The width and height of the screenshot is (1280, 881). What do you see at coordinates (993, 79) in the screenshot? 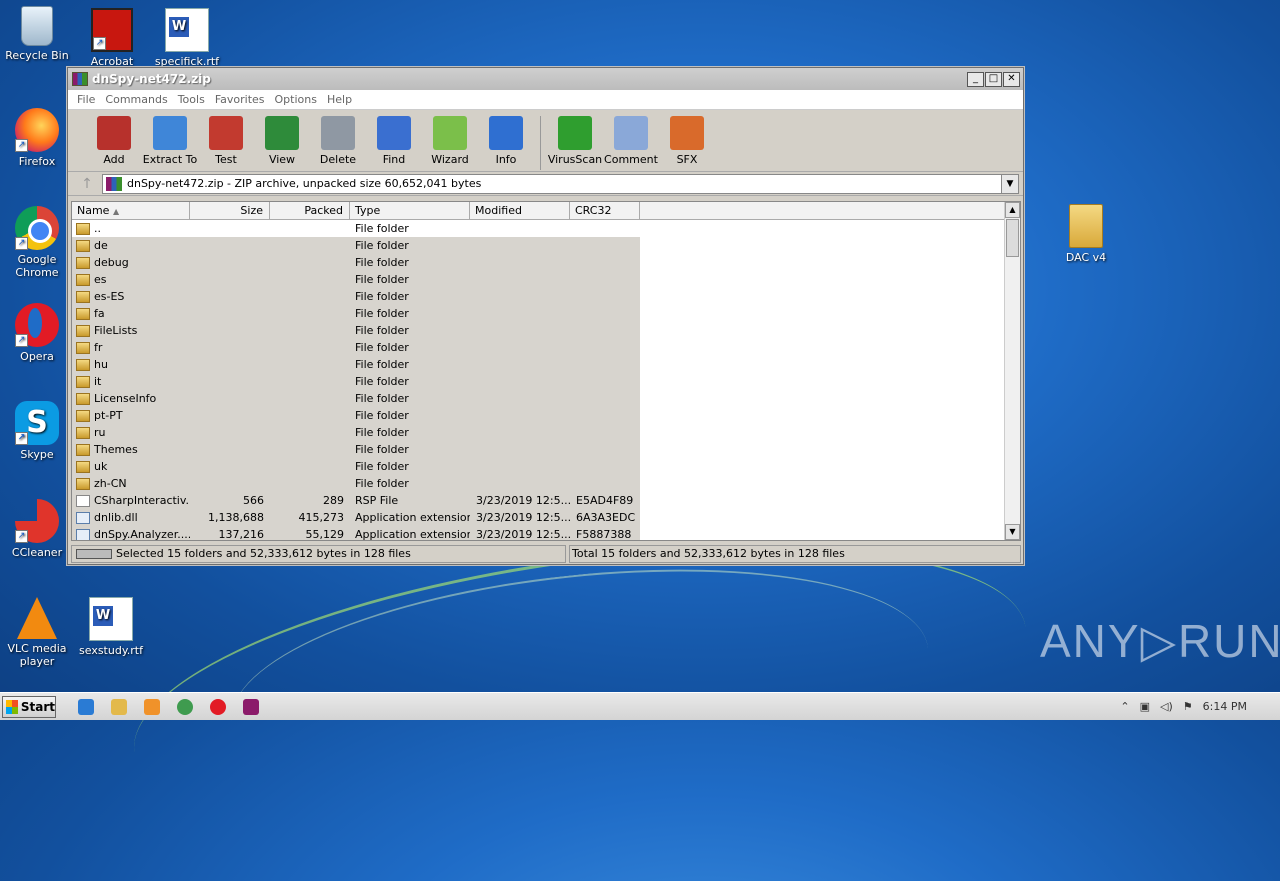
I see `maximize-button: □` at bounding box center [993, 79].